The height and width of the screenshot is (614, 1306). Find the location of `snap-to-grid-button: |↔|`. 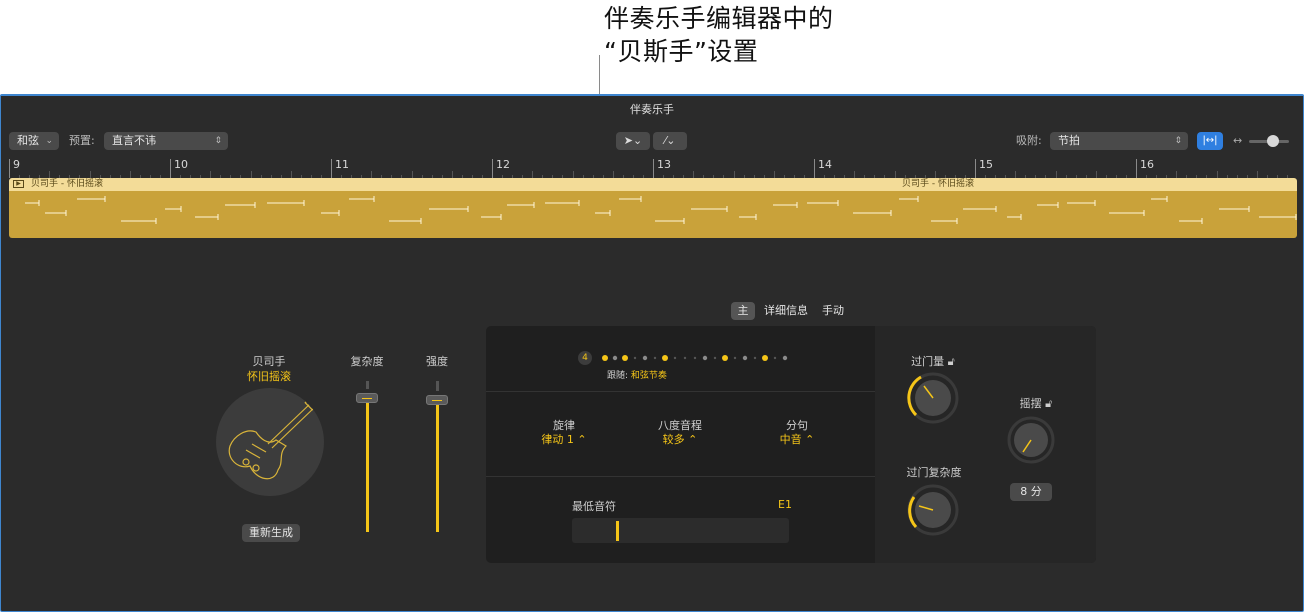

snap-to-grid-button: |↔| is located at coordinates (1210, 141).